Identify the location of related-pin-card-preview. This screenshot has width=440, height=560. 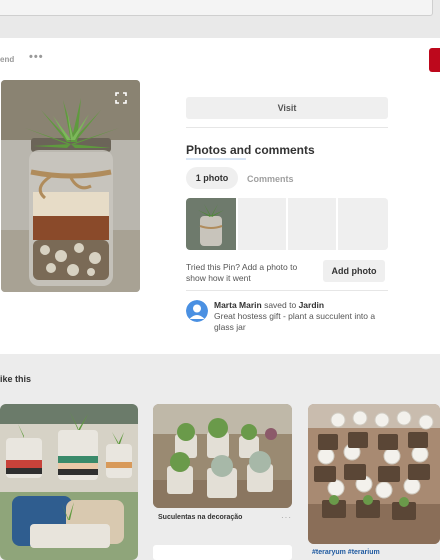
(222, 552).